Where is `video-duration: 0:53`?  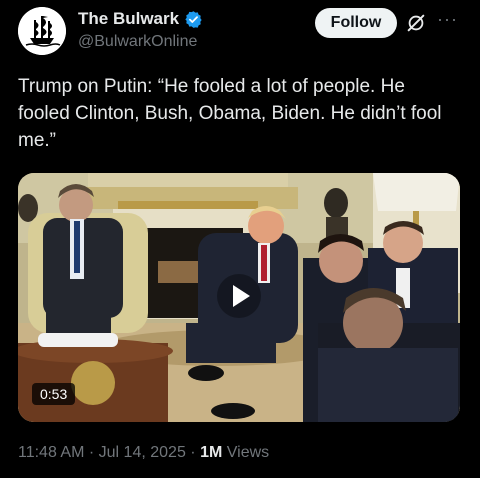
video-duration: 0:53 is located at coordinates (54, 394).